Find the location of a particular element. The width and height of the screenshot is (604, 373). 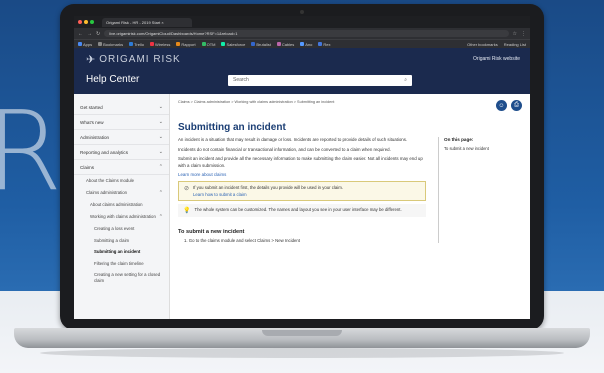

other-bookmarks: Other bookmarks is located at coordinates (482, 44).